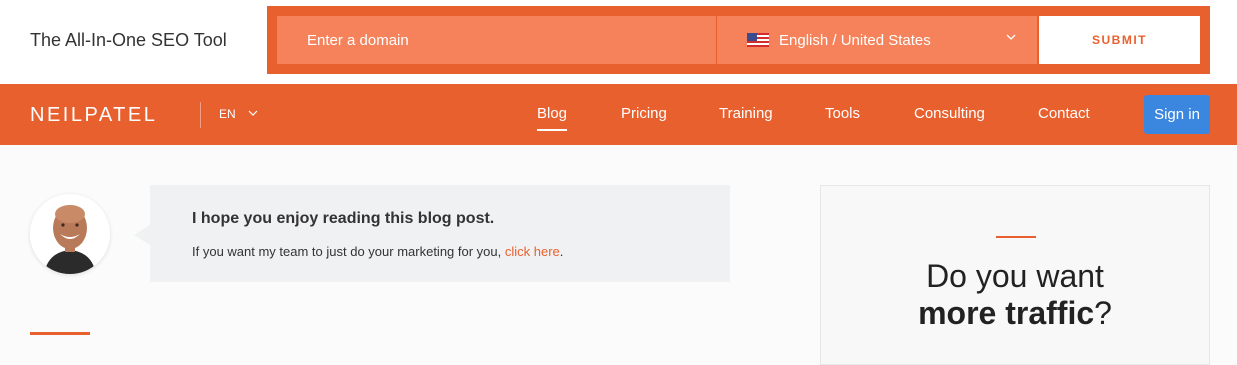 This screenshot has width=1237, height=365. What do you see at coordinates (842, 113) in the screenshot?
I see `nav-link-tools: Tools` at bounding box center [842, 113].